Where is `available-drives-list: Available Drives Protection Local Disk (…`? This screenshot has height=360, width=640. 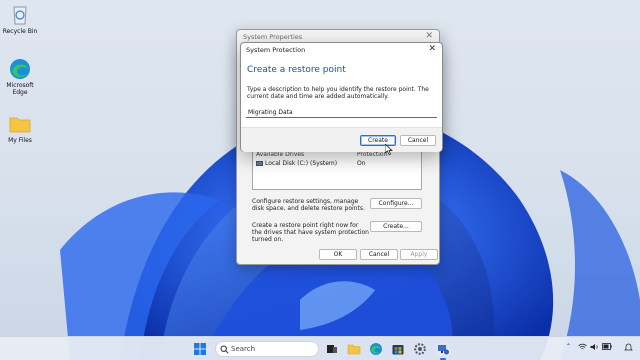 available-drives-list: Available Drives Protection Local Disk (… is located at coordinates (337, 170).